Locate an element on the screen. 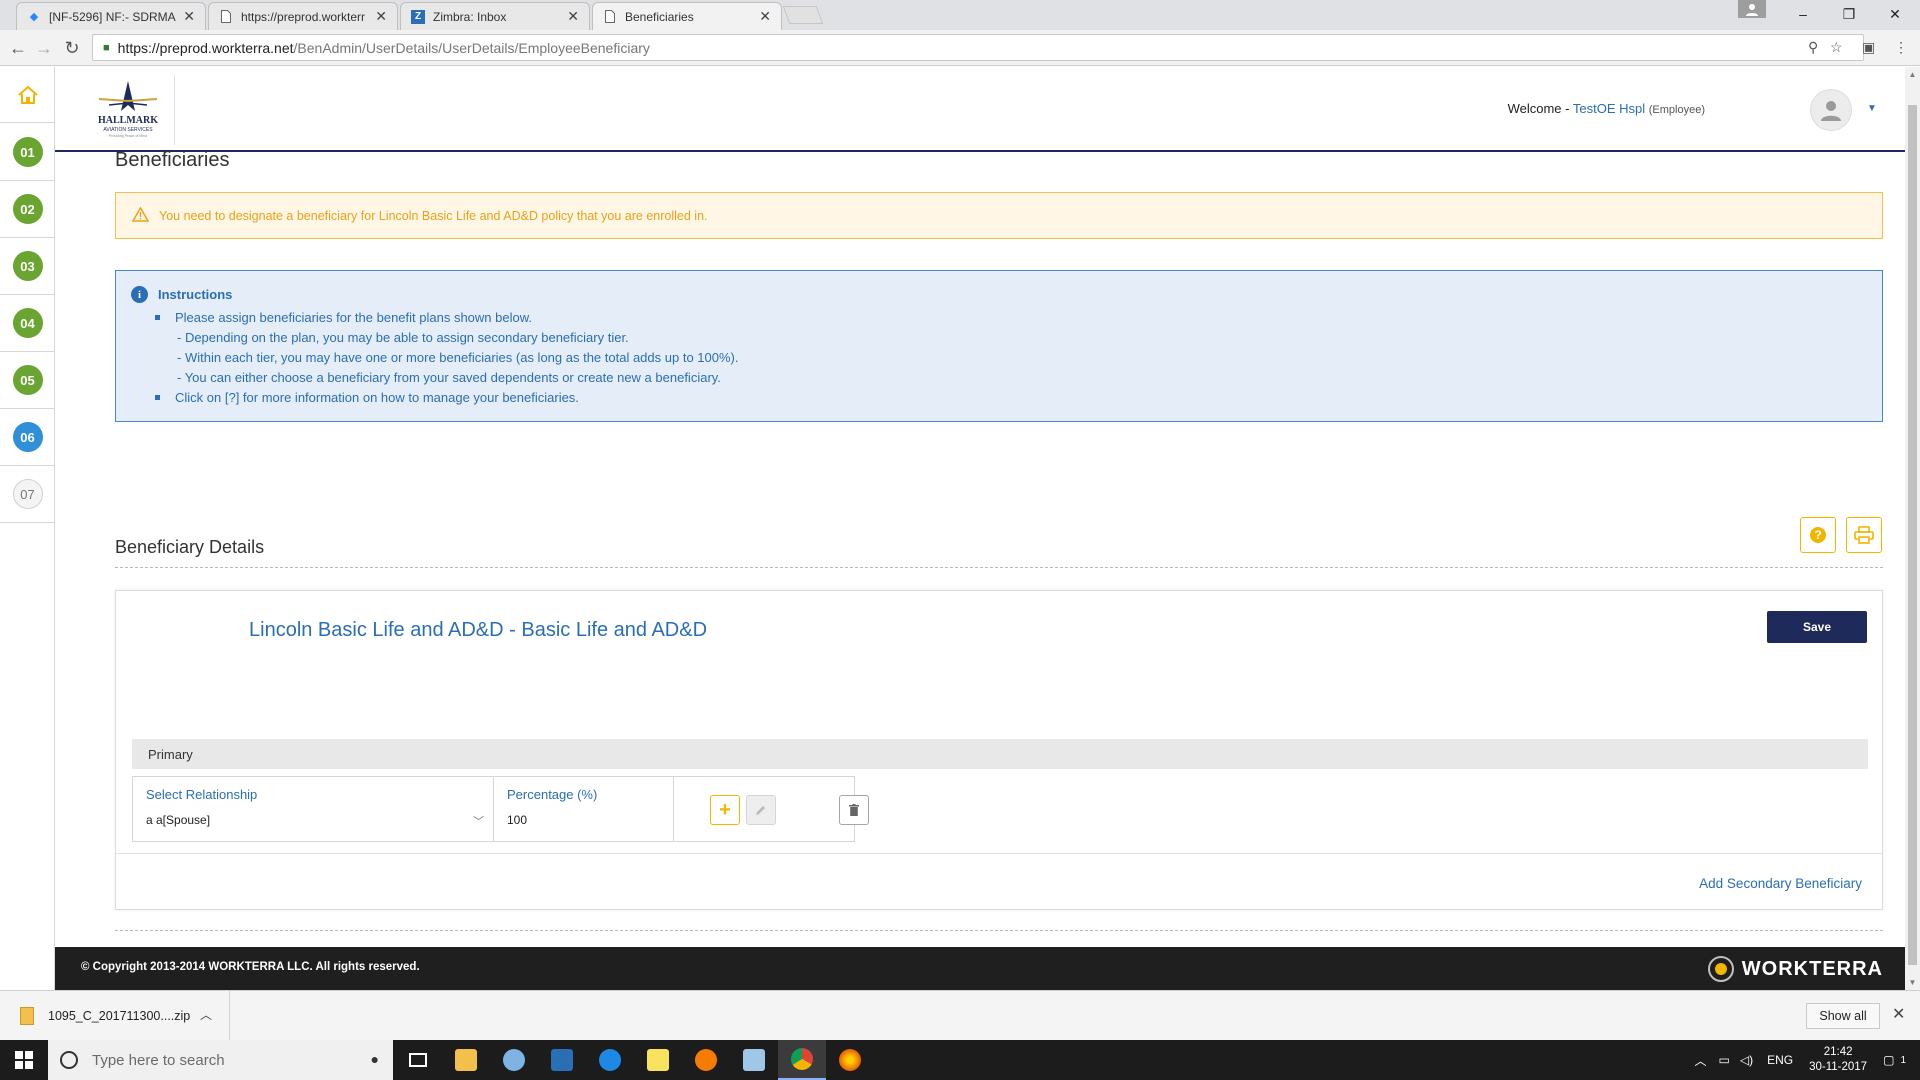 This screenshot has width=1920, height=1080. browser-tab-zimbra: Z Zimbra: Inbox ✕ is located at coordinates (495, 16).